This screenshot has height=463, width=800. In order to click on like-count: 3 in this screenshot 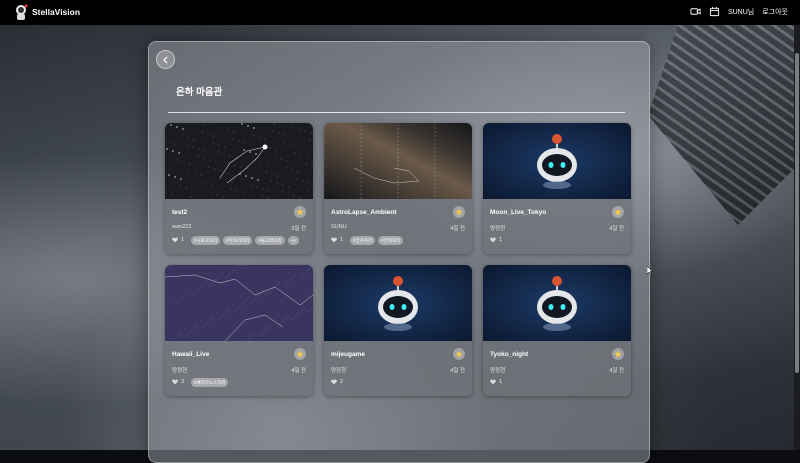, I will do `click(178, 382)`.